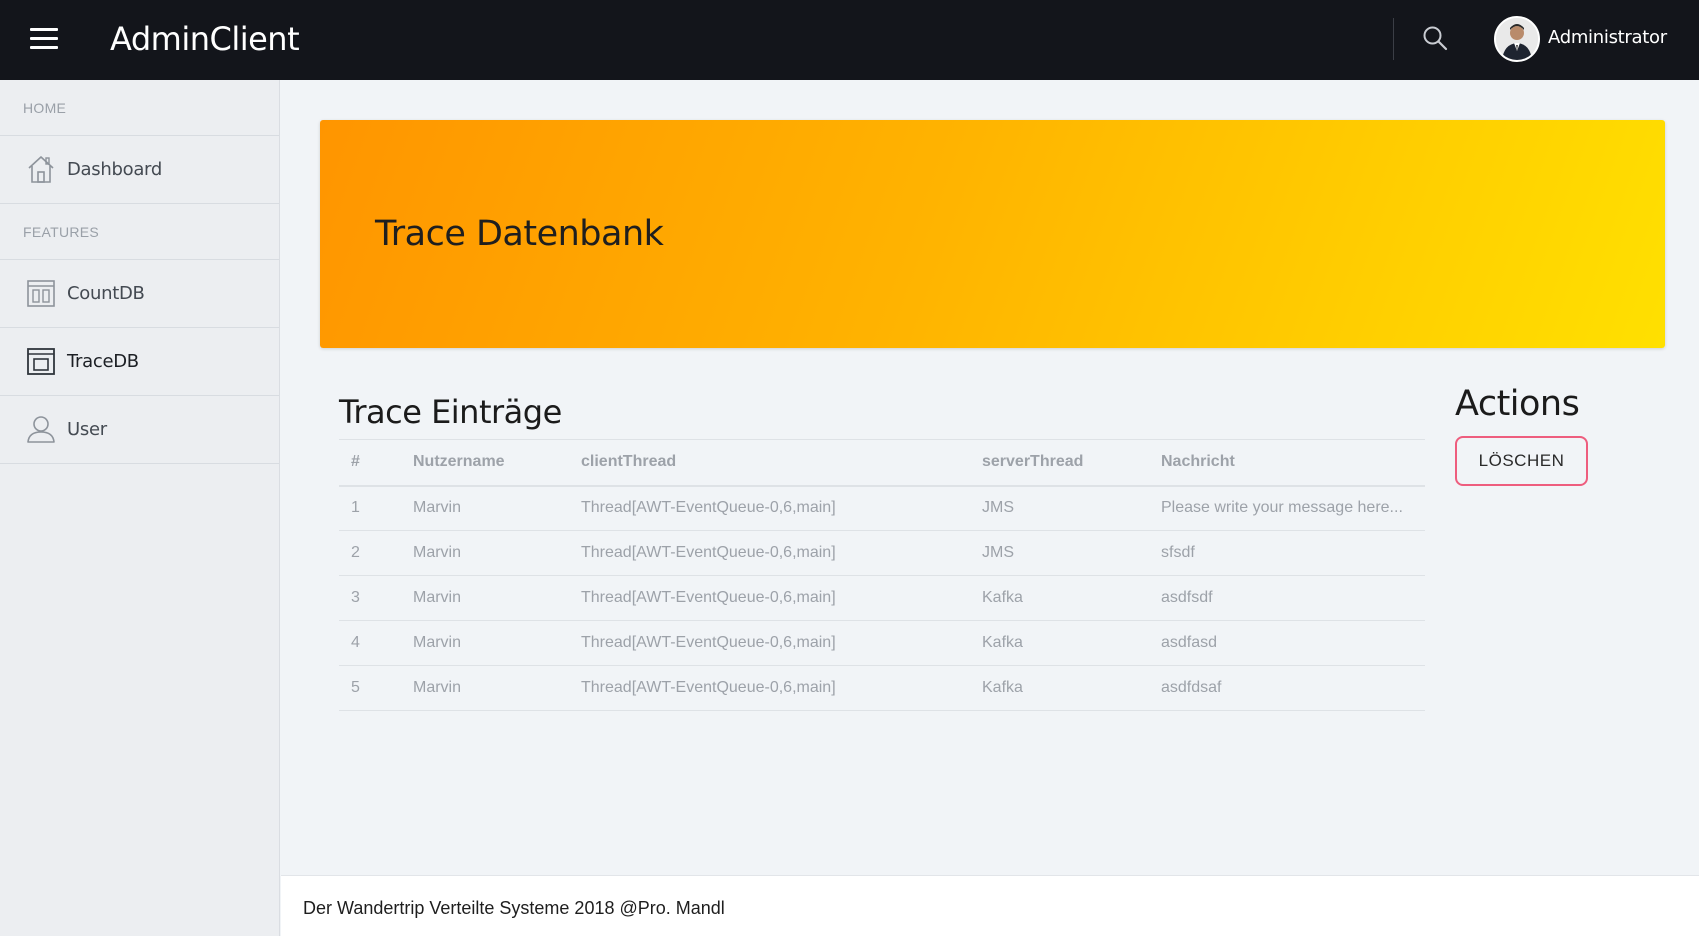 The image size is (1699, 936). I want to click on user-icon, so click(41, 429).